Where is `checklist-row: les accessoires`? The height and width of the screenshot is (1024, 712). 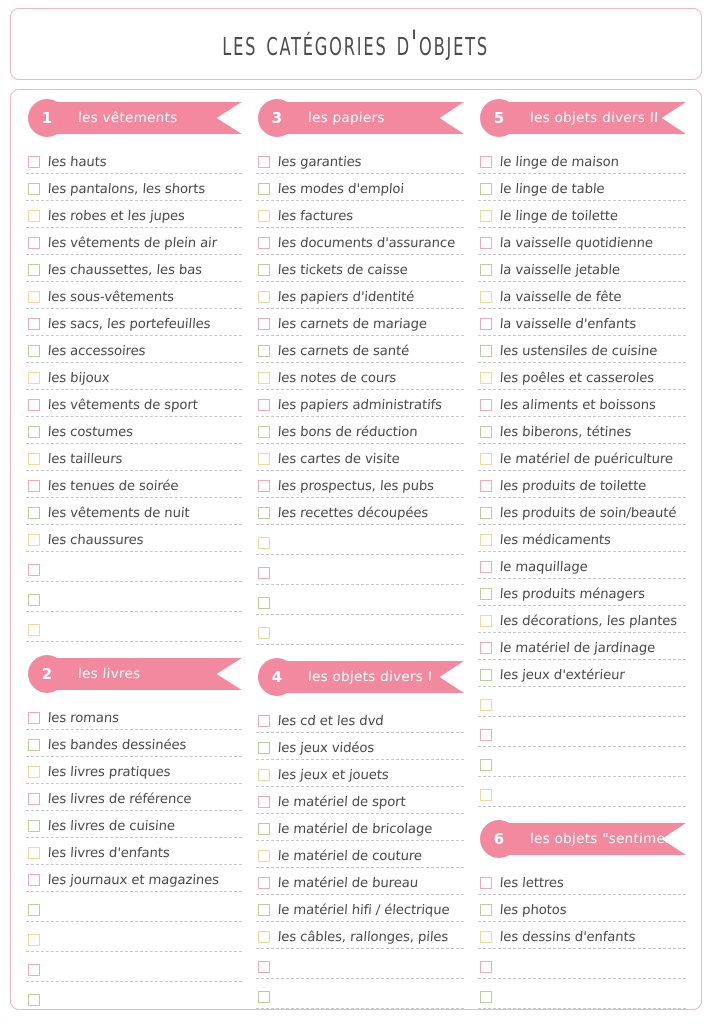 checklist-row: les accessoires is located at coordinates (134, 349).